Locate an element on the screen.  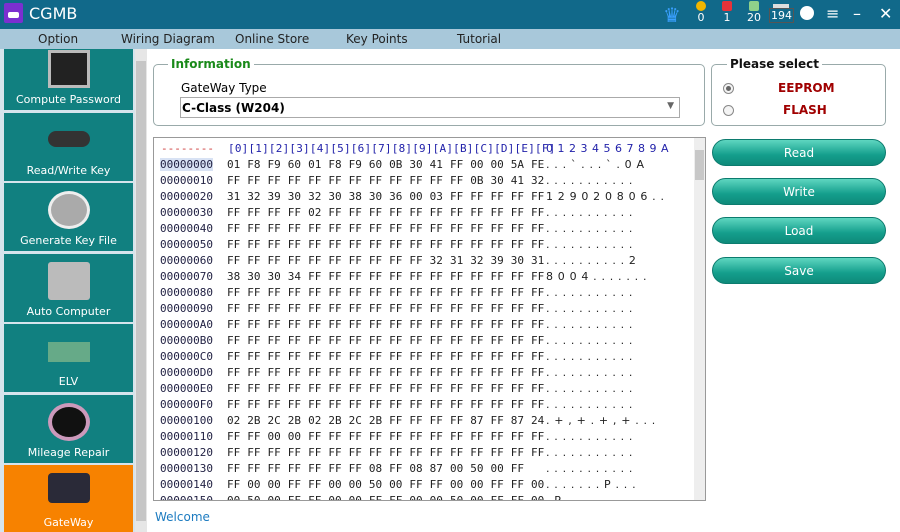
coin-icon is located at coordinates (701, 6).